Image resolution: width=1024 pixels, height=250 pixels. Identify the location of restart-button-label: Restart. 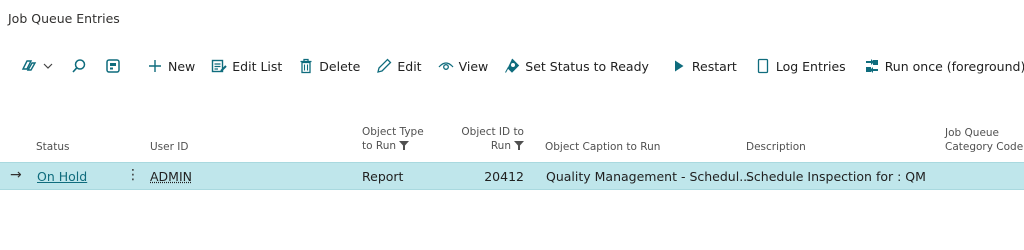
(714, 66).